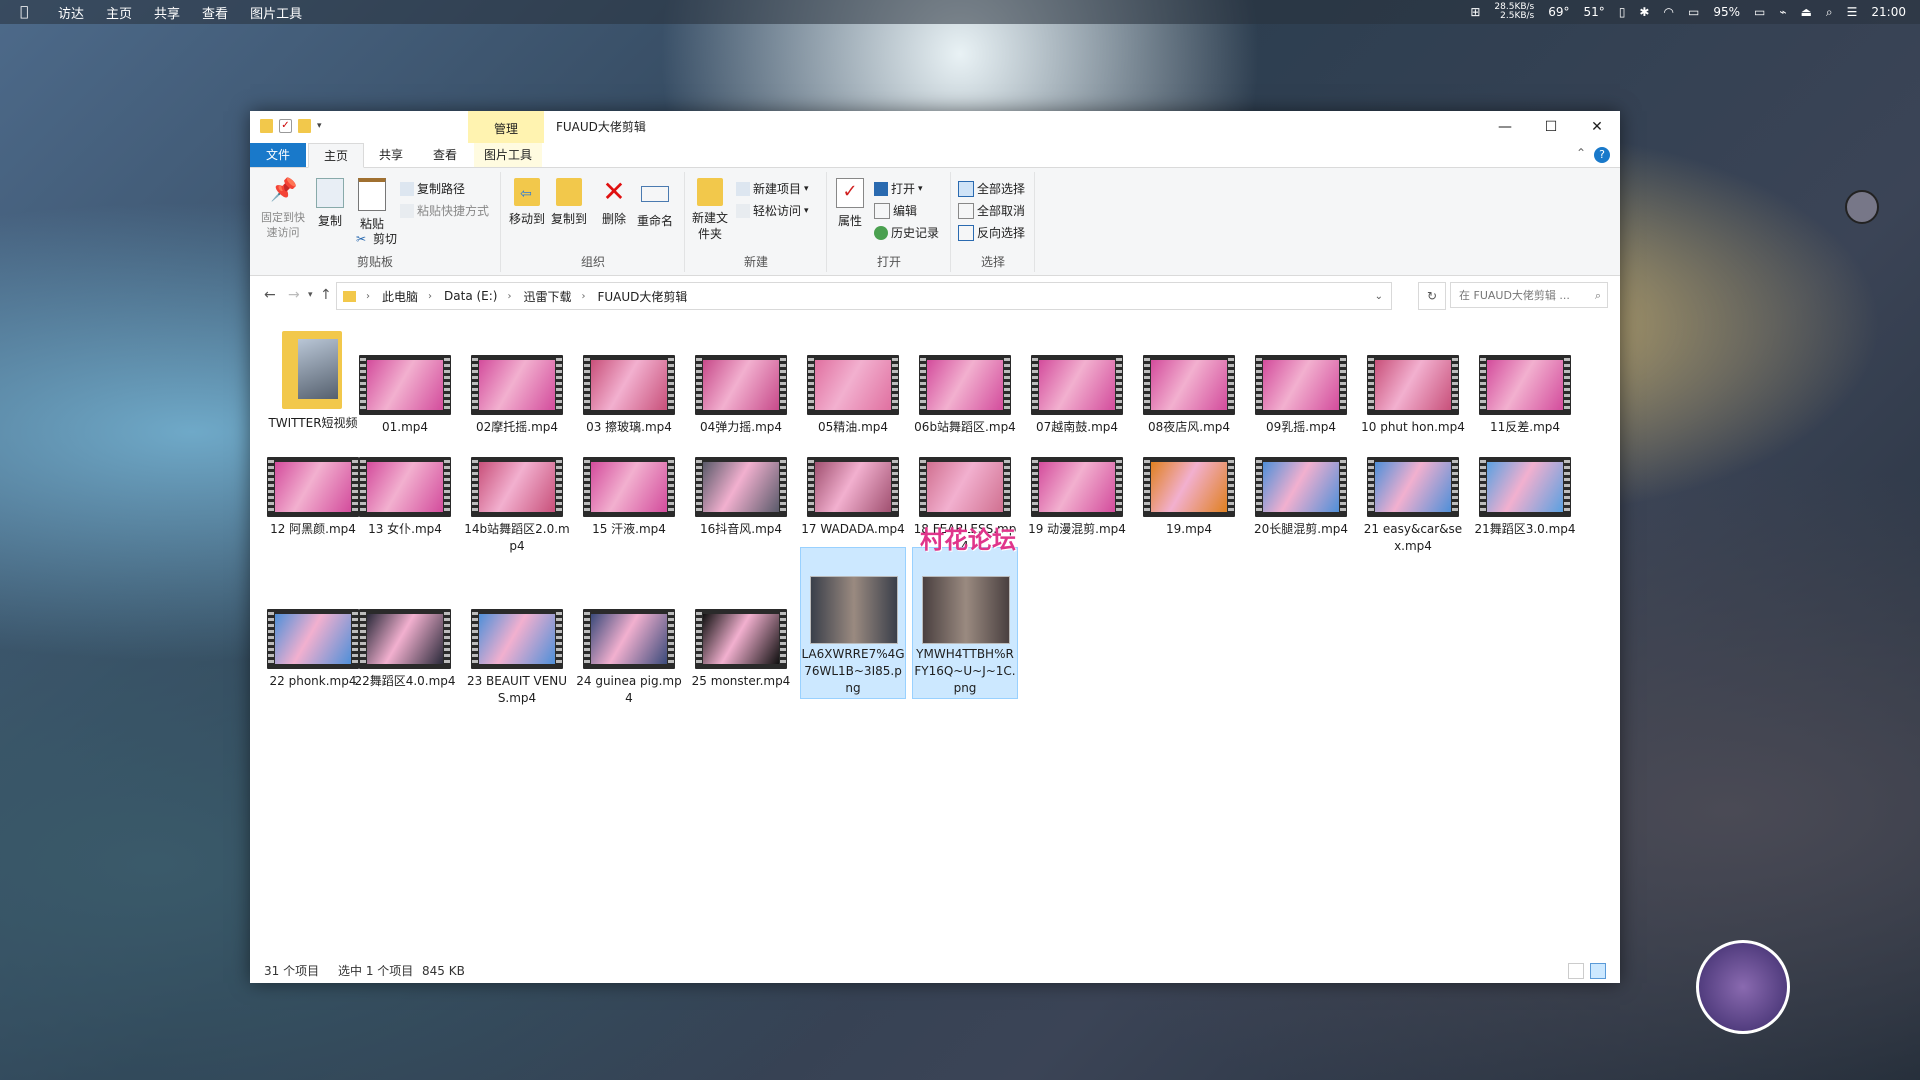  I want to click on paste-button: 粘贴, so click(372, 205).